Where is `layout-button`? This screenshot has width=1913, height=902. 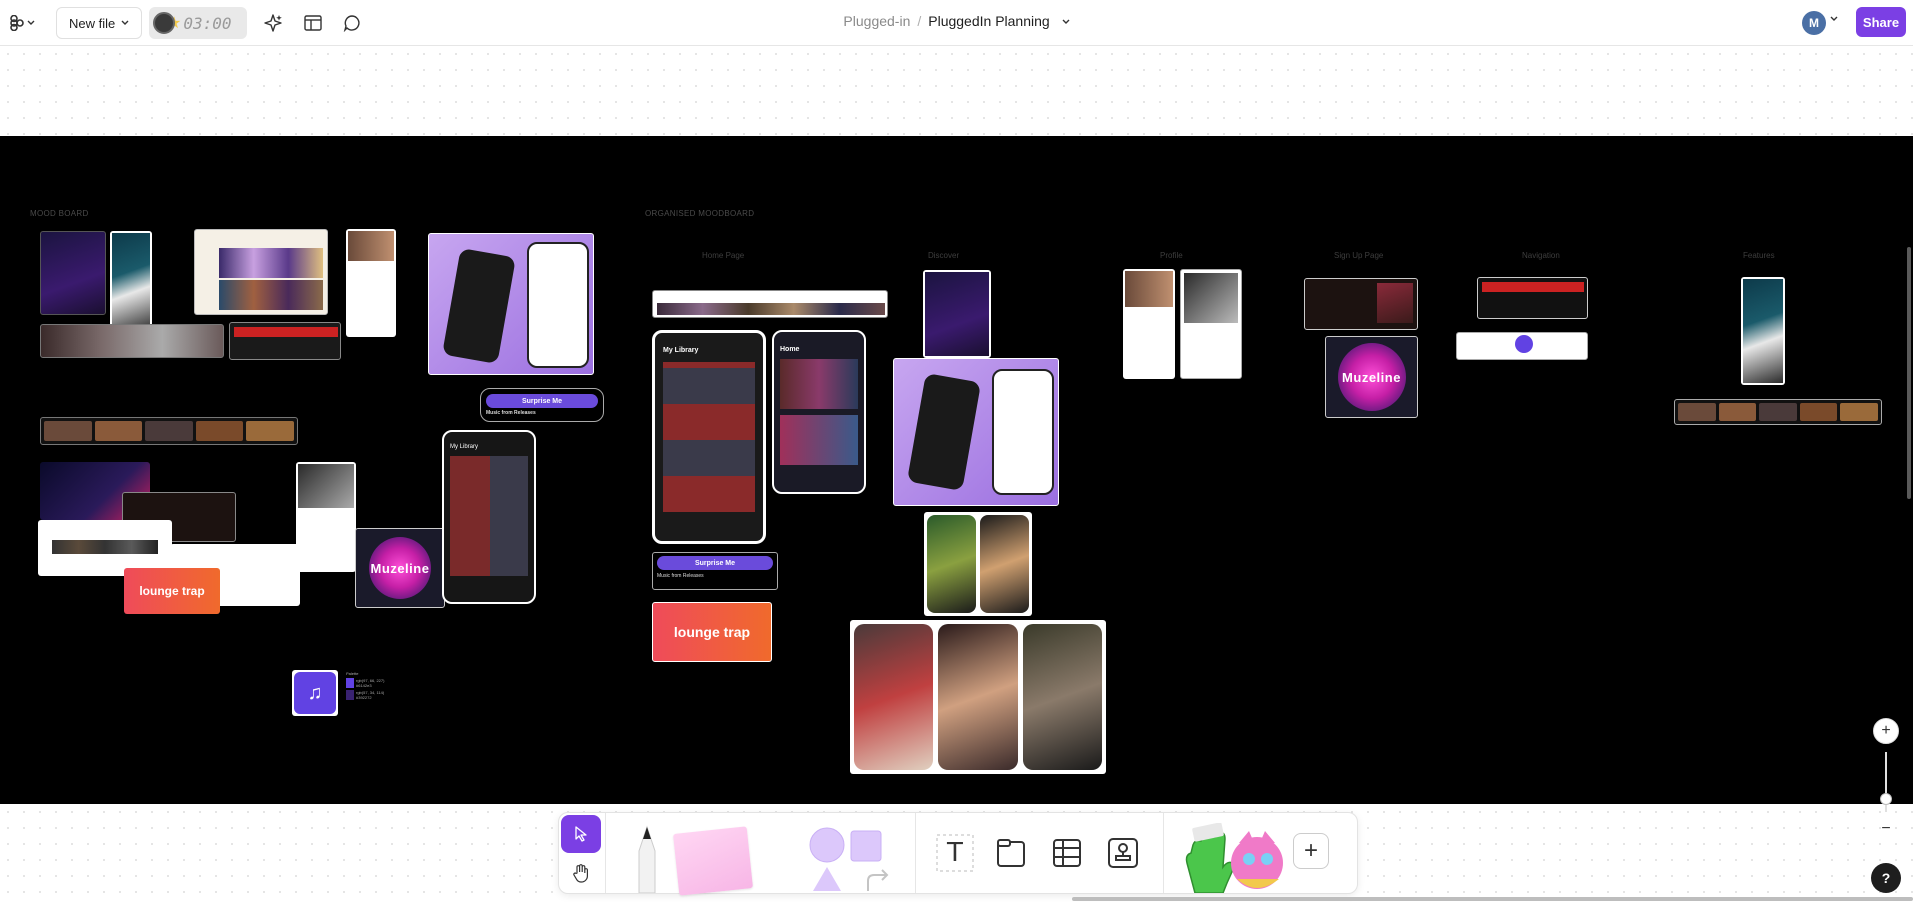
layout-button is located at coordinates (313, 23).